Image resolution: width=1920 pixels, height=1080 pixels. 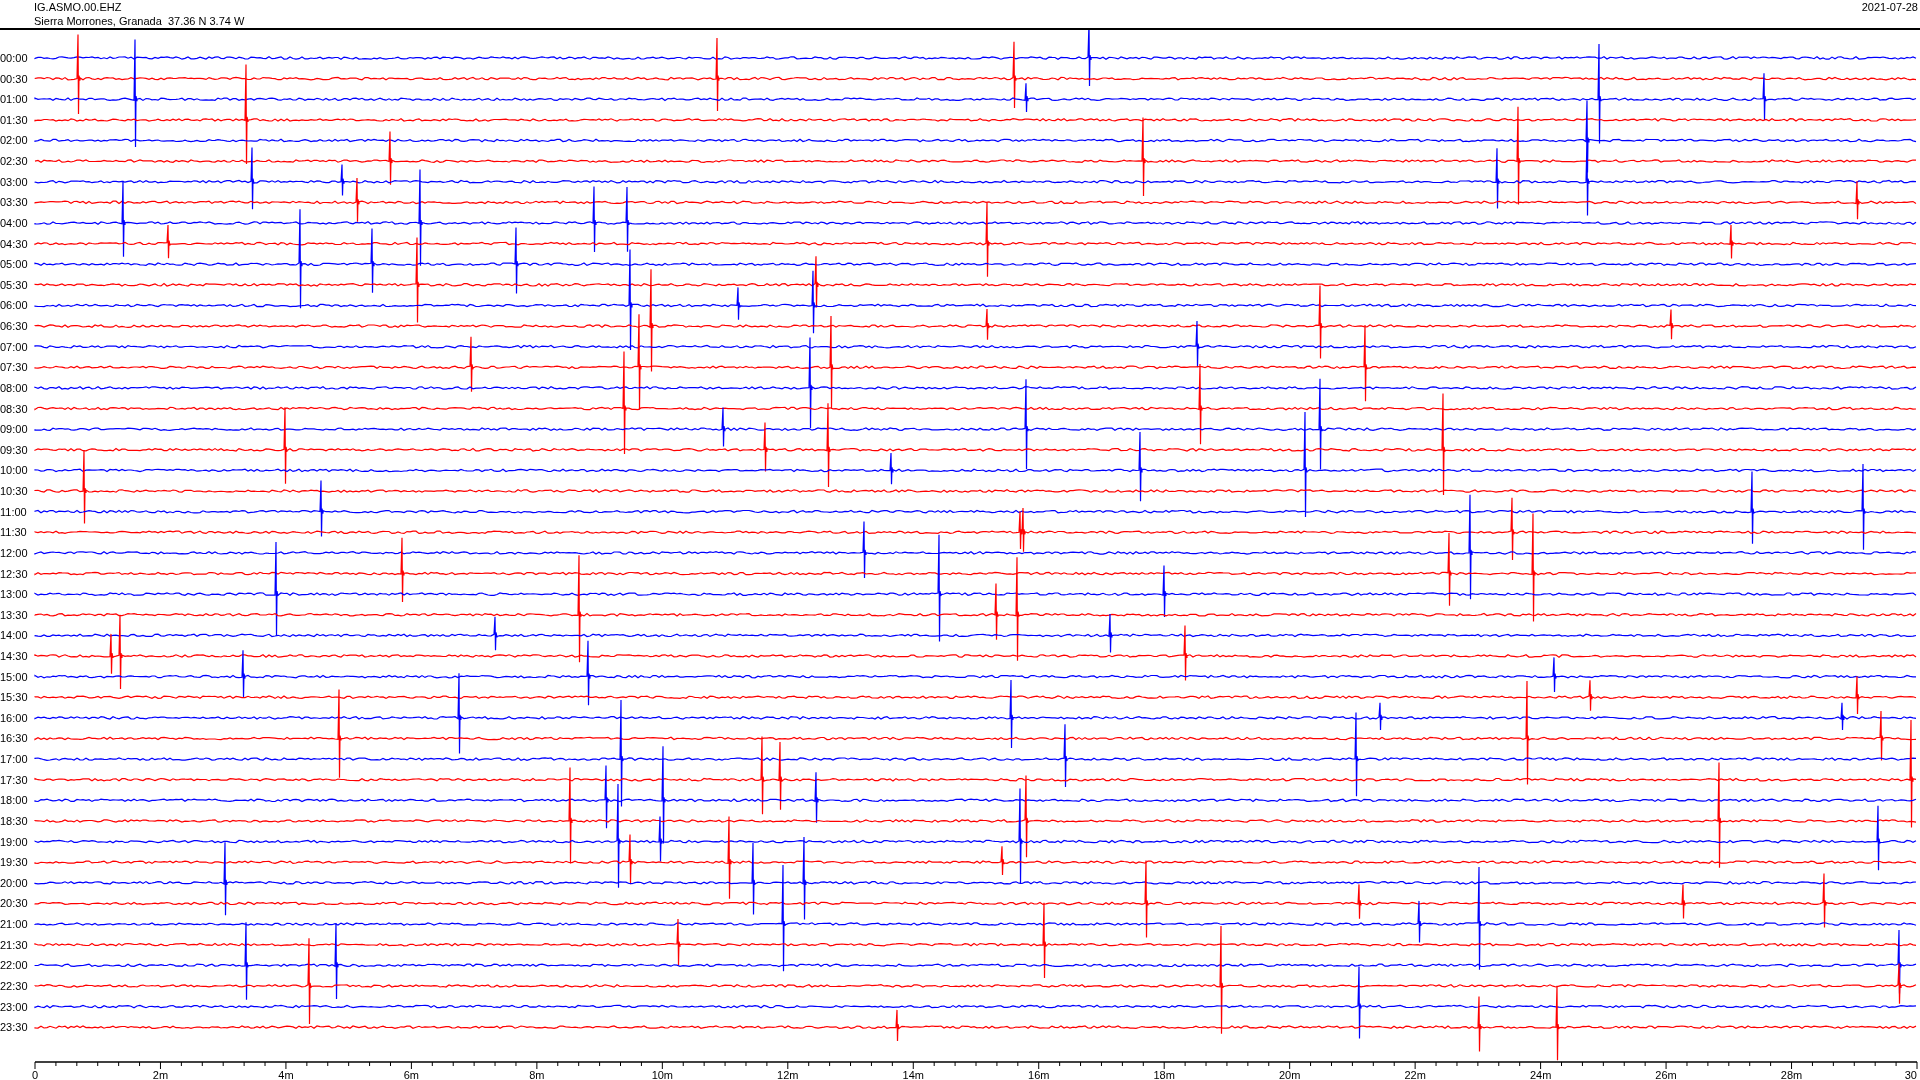 I want to click on row-time-label: 01:30, so click(x=14, y=119).